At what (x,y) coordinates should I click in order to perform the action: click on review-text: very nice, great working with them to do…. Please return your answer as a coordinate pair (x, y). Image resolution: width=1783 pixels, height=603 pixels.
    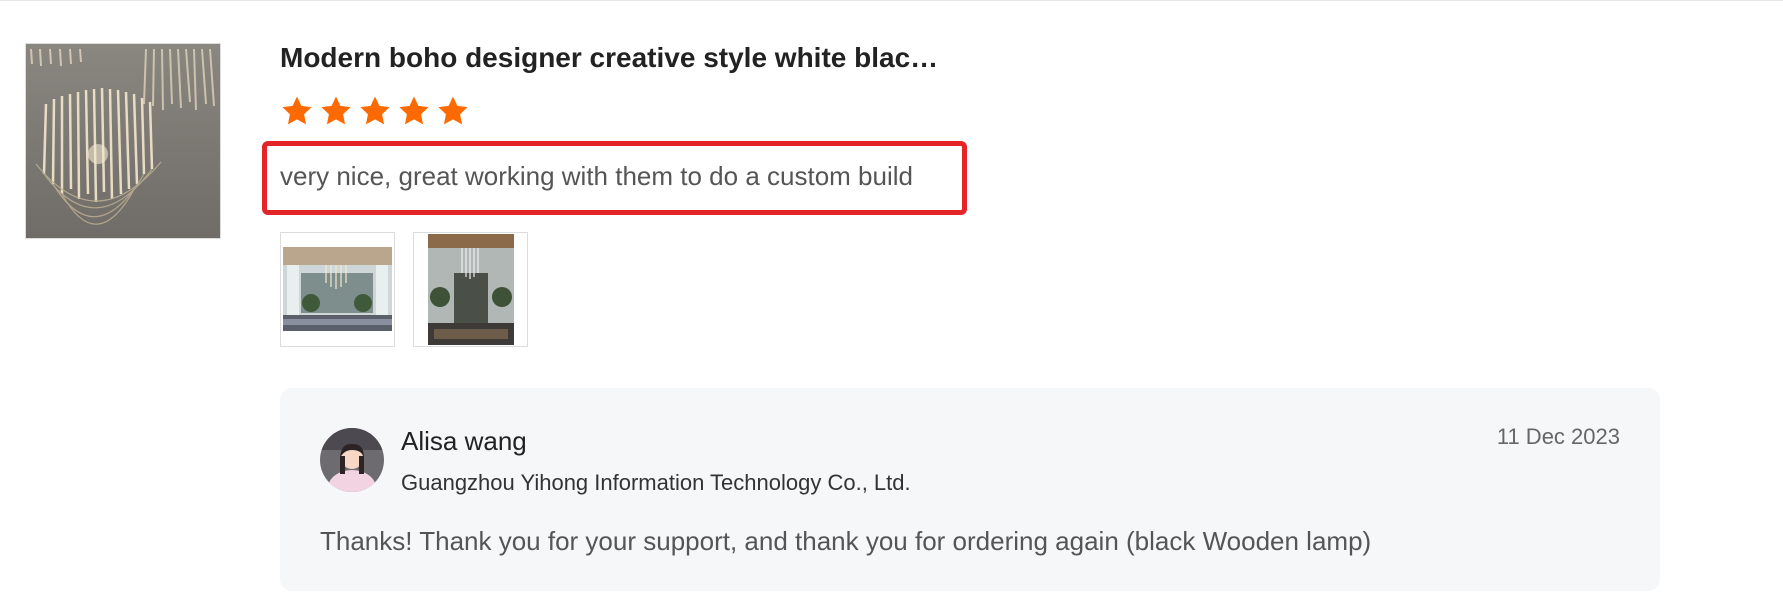
    Looking at the image, I should click on (596, 176).